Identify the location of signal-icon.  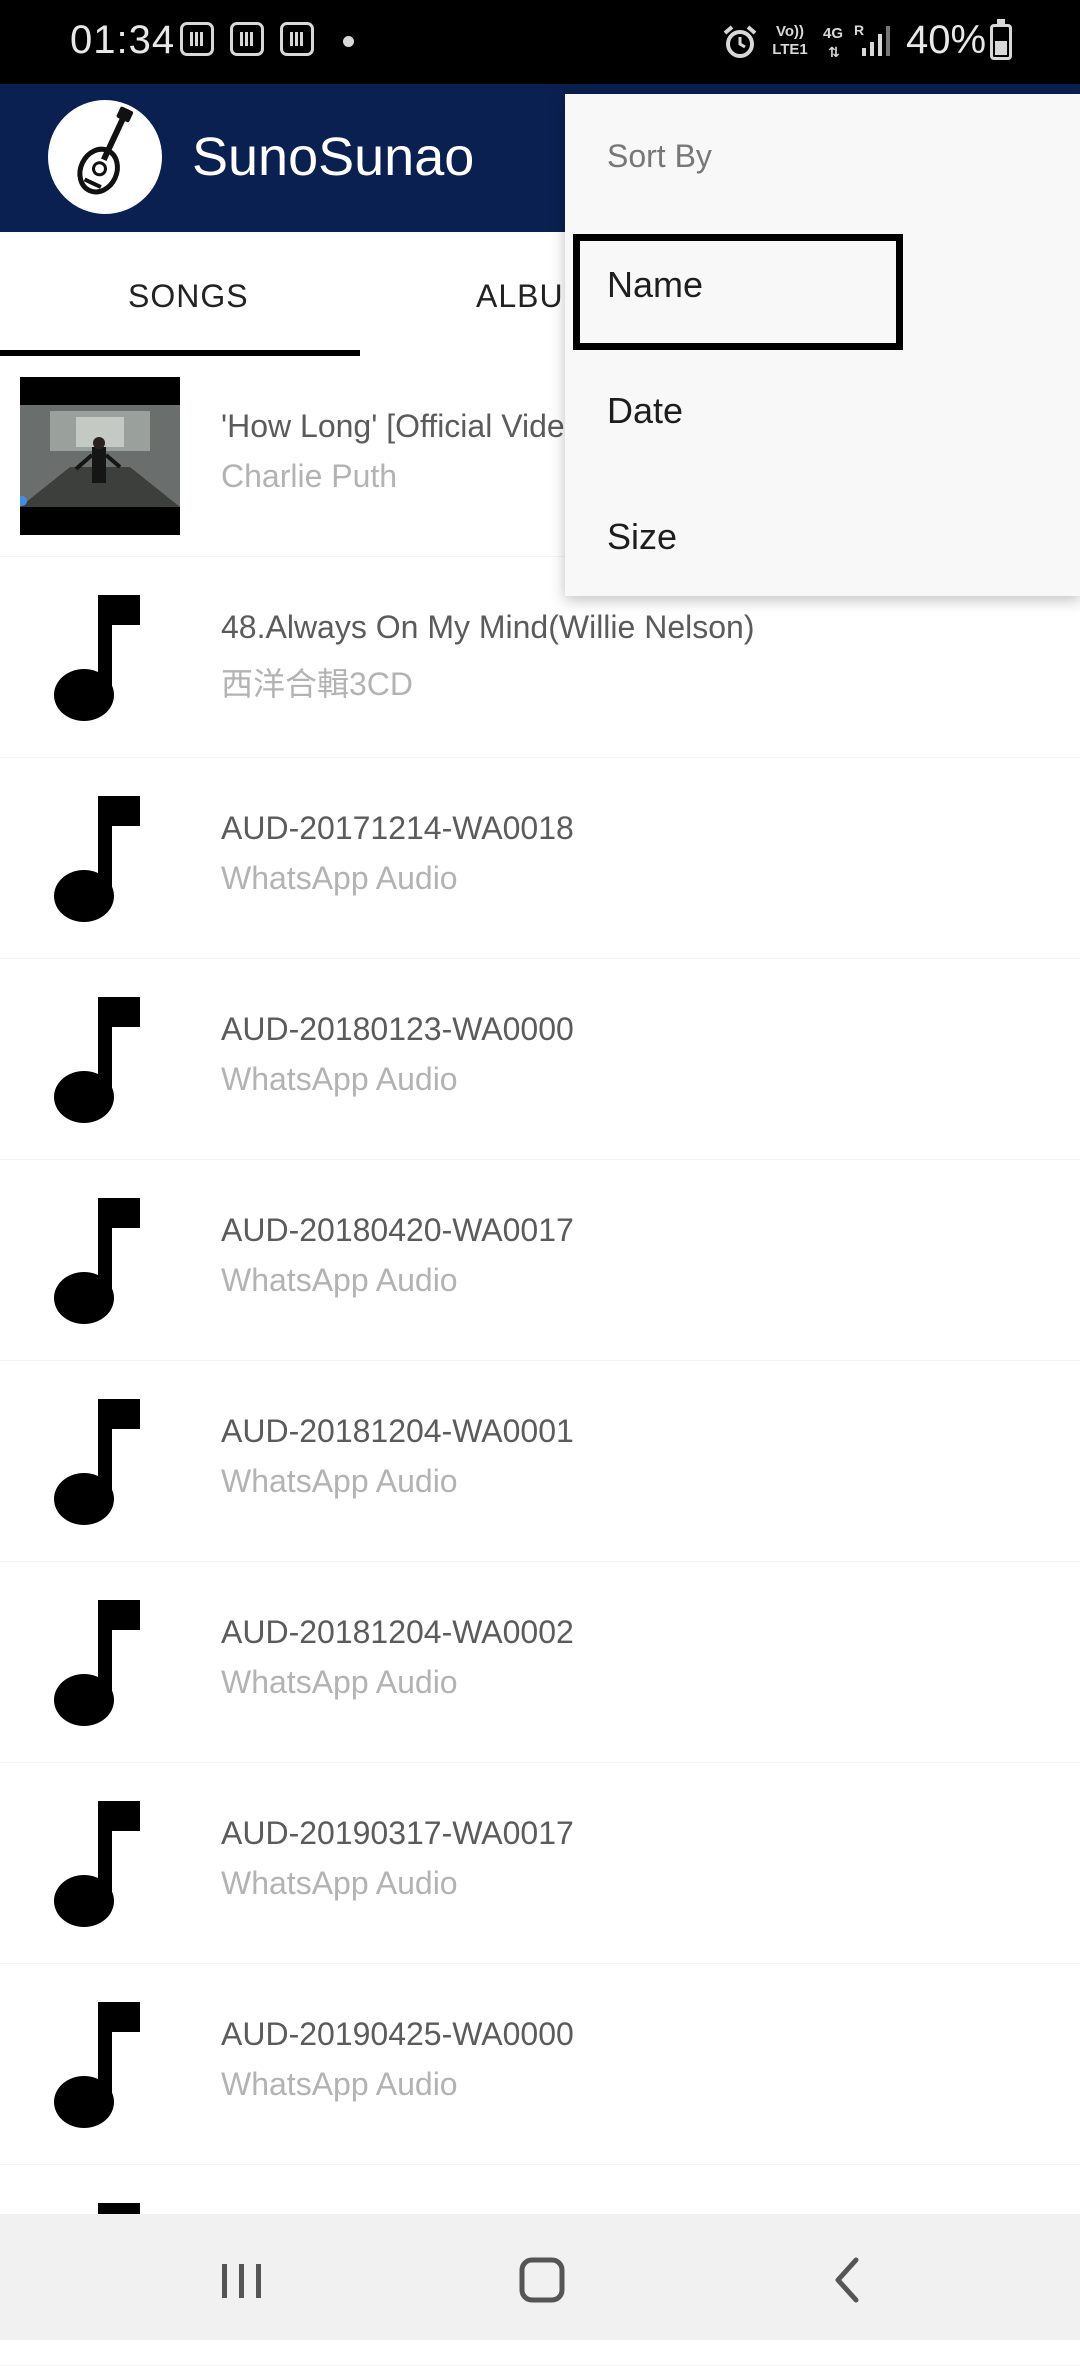
(876, 41).